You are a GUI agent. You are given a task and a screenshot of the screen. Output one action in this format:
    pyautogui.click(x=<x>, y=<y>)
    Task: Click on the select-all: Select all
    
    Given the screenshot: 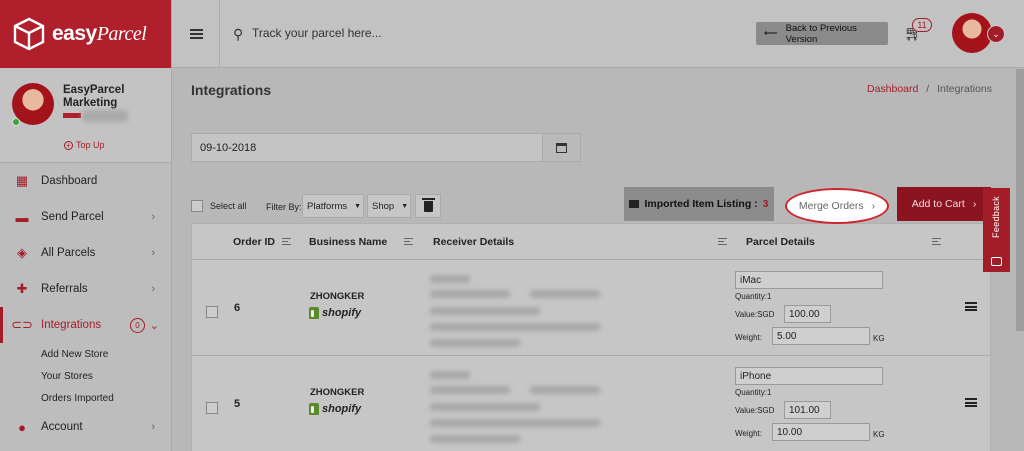 What is the action you would take?
    pyautogui.click(x=219, y=206)
    